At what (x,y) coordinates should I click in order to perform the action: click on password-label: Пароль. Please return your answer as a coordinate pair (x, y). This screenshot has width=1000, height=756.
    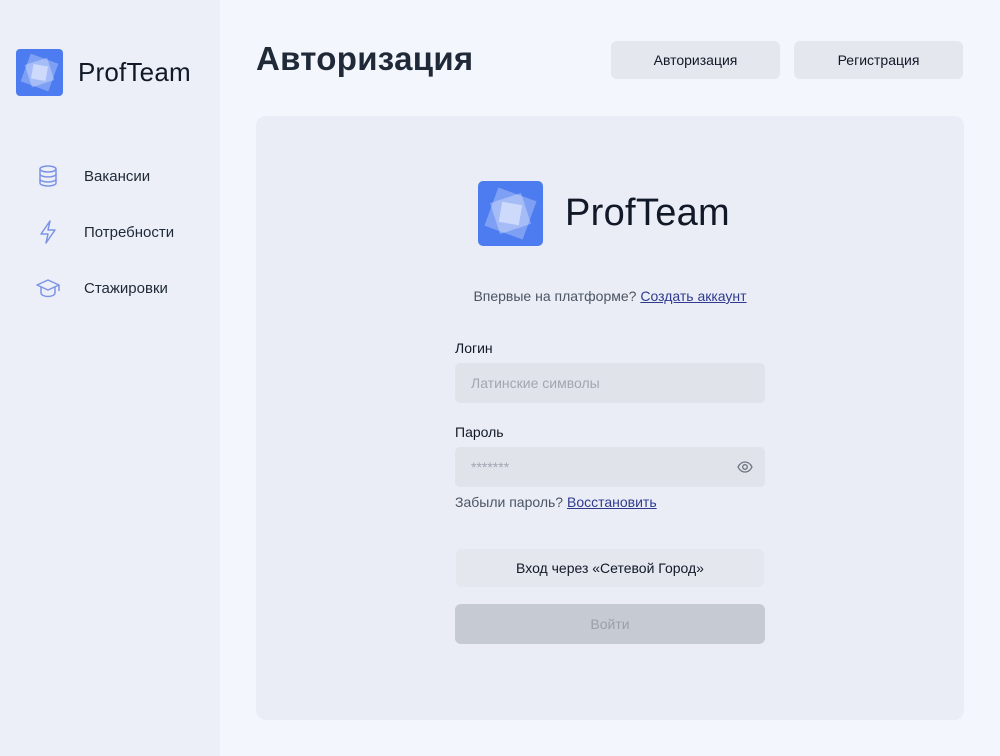
    Looking at the image, I should click on (479, 432).